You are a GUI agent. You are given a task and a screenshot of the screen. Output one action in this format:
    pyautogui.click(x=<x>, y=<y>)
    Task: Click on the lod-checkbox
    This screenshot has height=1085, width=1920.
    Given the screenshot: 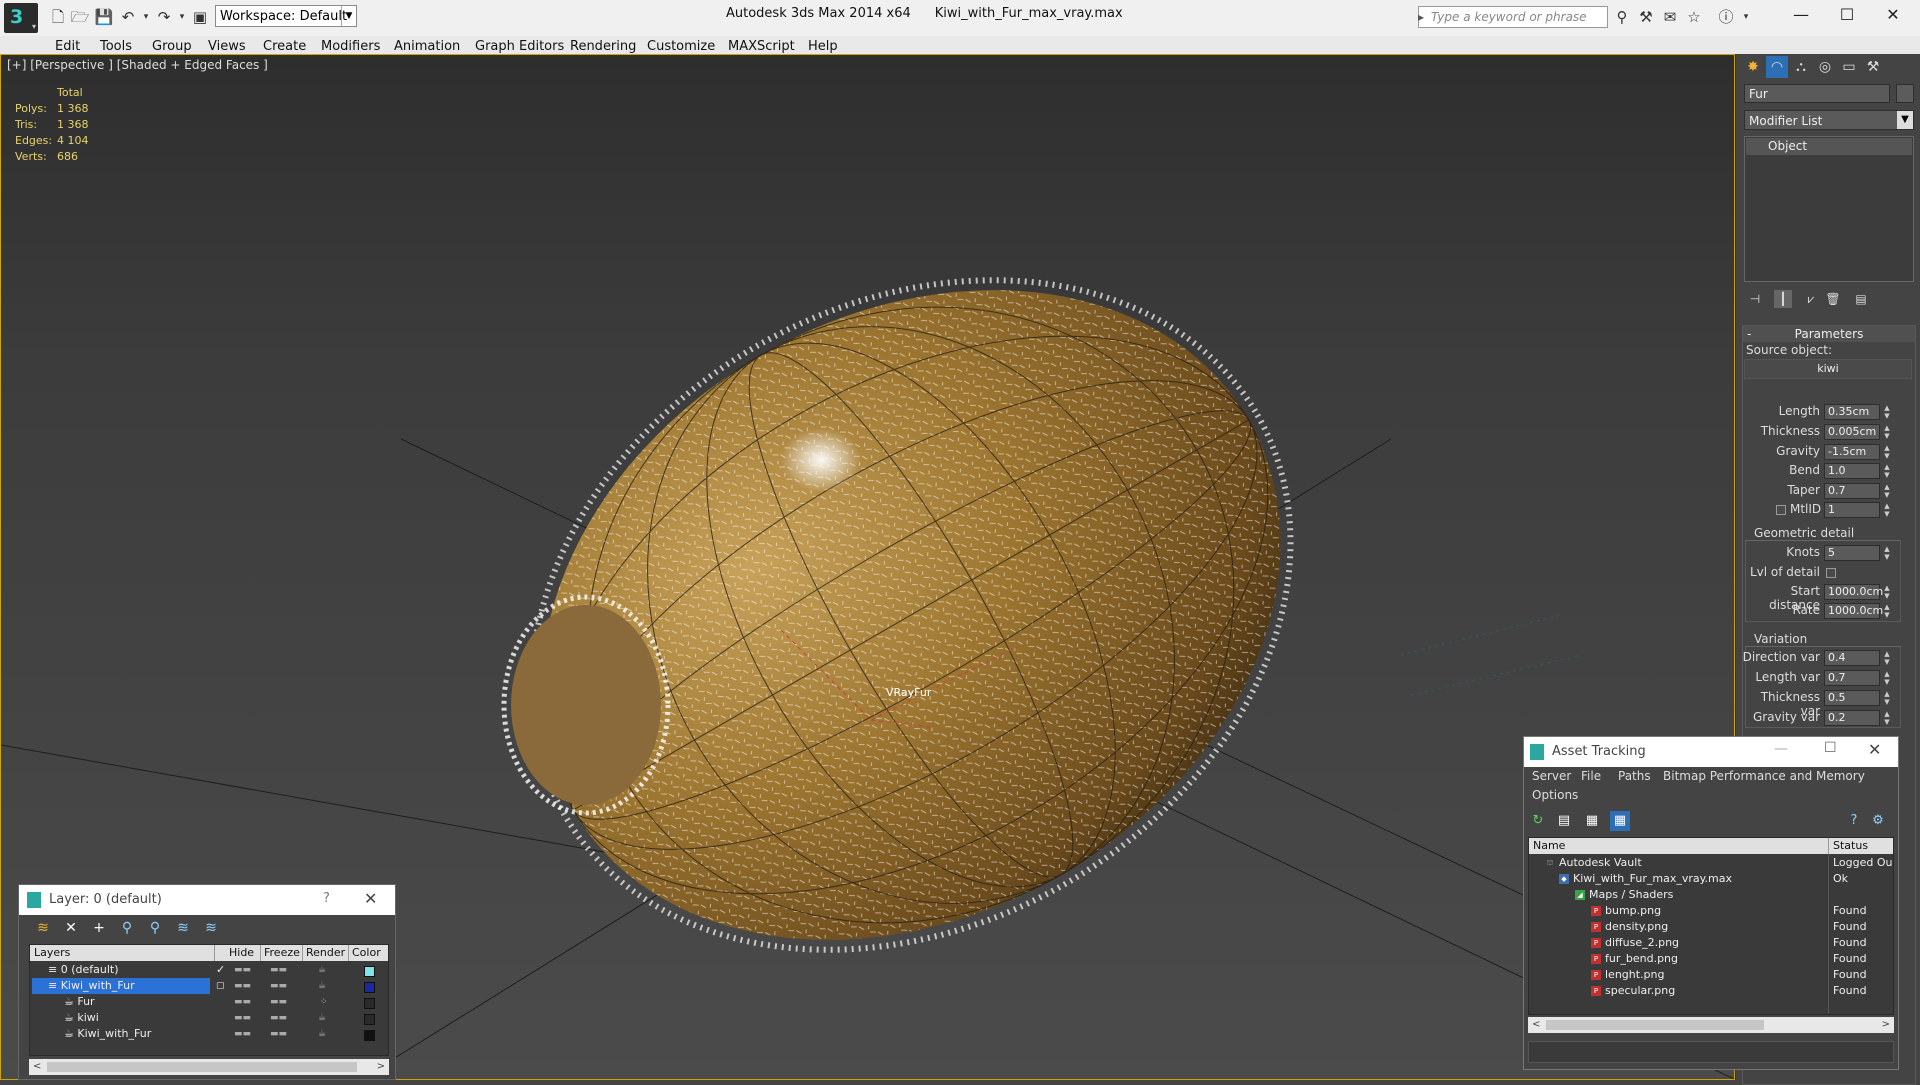 What is the action you would take?
    pyautogui.click(x=1831, y=573)
    